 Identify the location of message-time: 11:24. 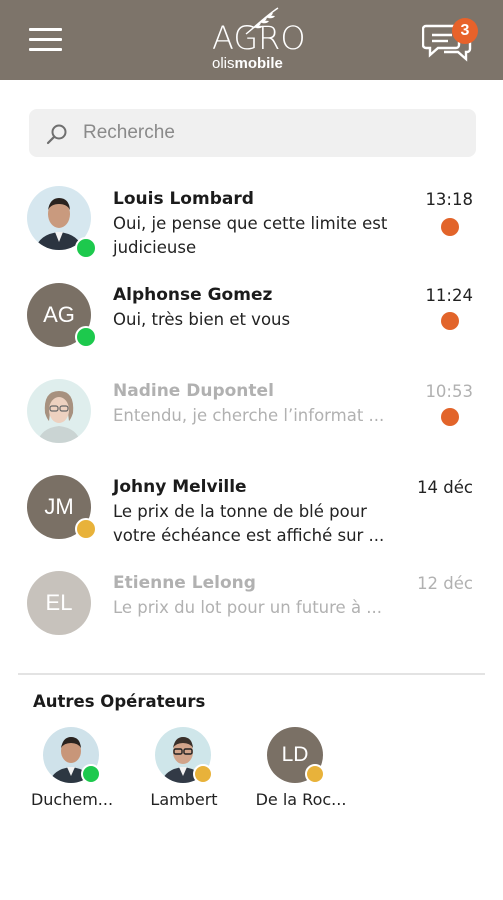
(449, 295).